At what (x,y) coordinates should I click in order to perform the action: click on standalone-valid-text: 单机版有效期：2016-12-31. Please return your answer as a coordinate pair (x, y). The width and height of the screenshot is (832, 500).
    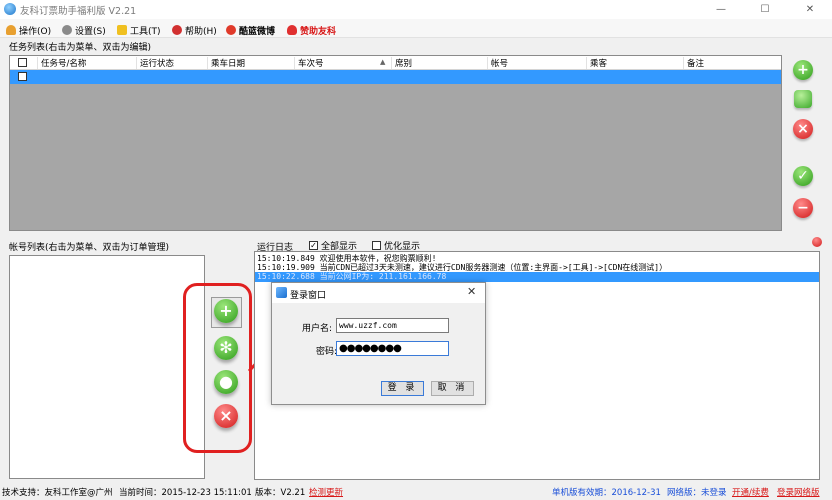
    Looking at the image, I should click on (606, 493).